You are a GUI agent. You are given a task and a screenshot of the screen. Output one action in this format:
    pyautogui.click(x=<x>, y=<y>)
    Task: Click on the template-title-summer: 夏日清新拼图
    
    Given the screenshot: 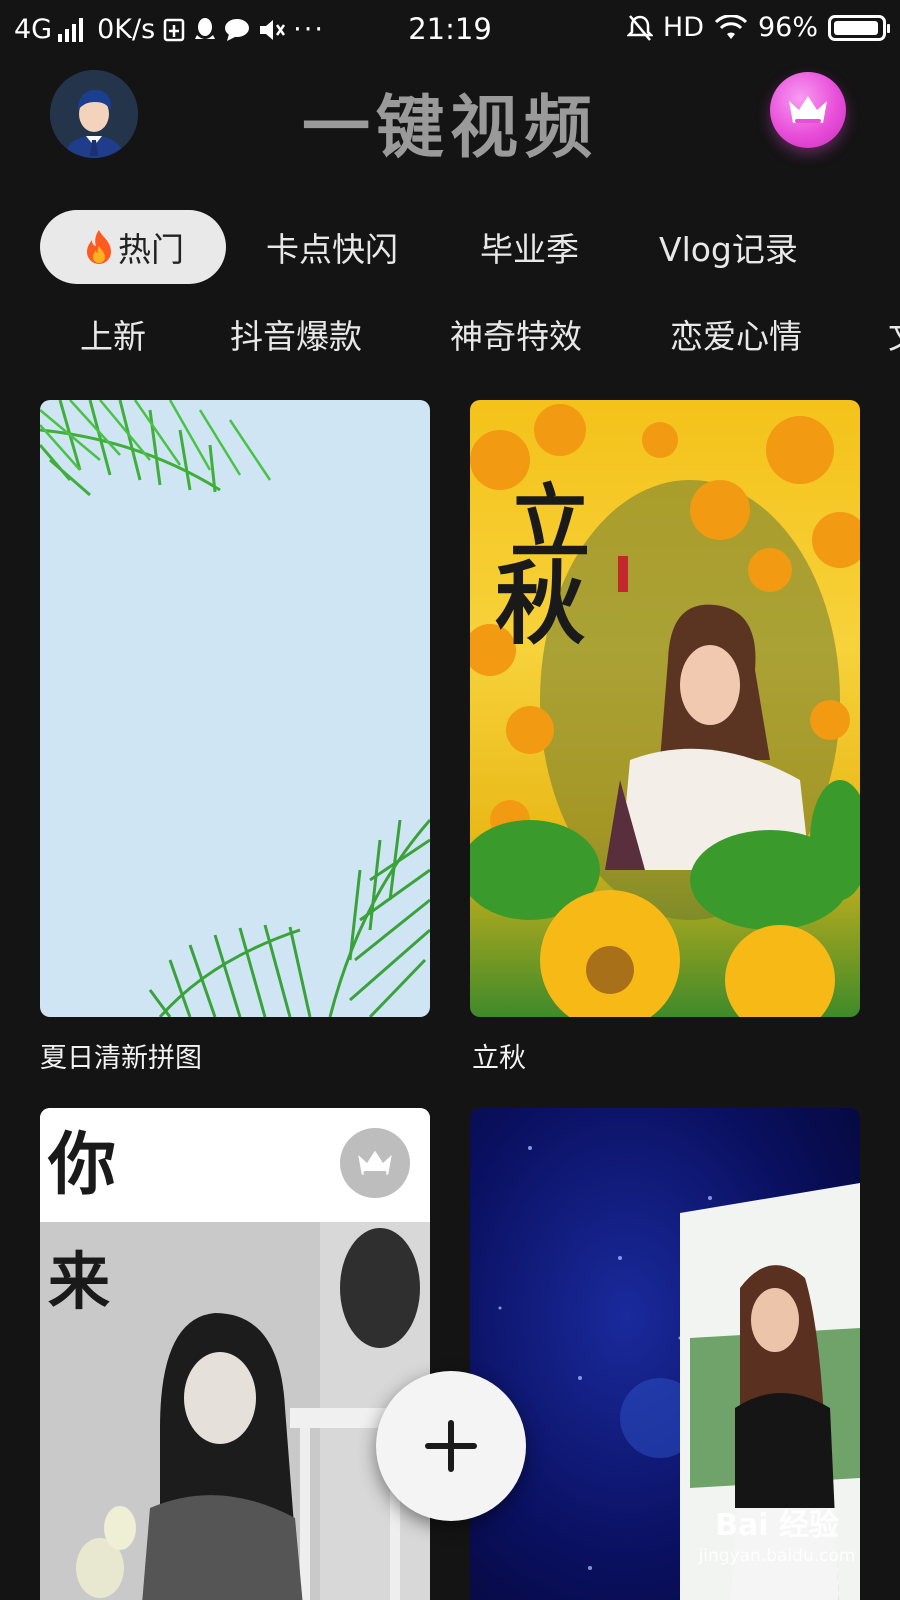 What is the action you would take?
    pyautogui.click(x=121, y=1058)
    